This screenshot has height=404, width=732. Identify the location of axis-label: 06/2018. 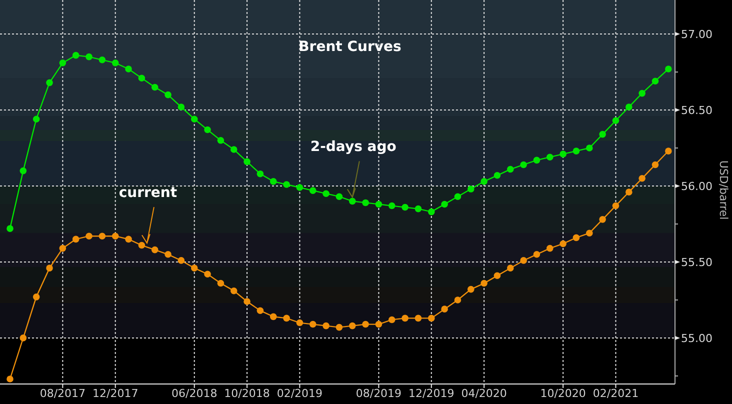
(195, 393).